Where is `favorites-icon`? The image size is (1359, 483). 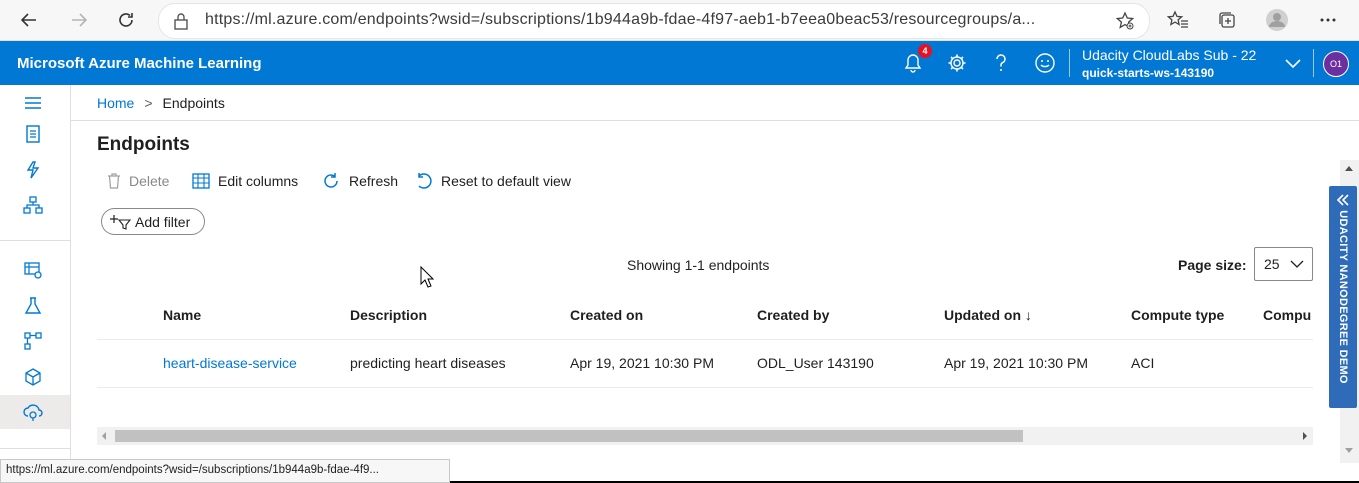
favorites-icon is located at coordinates (1178, 20).